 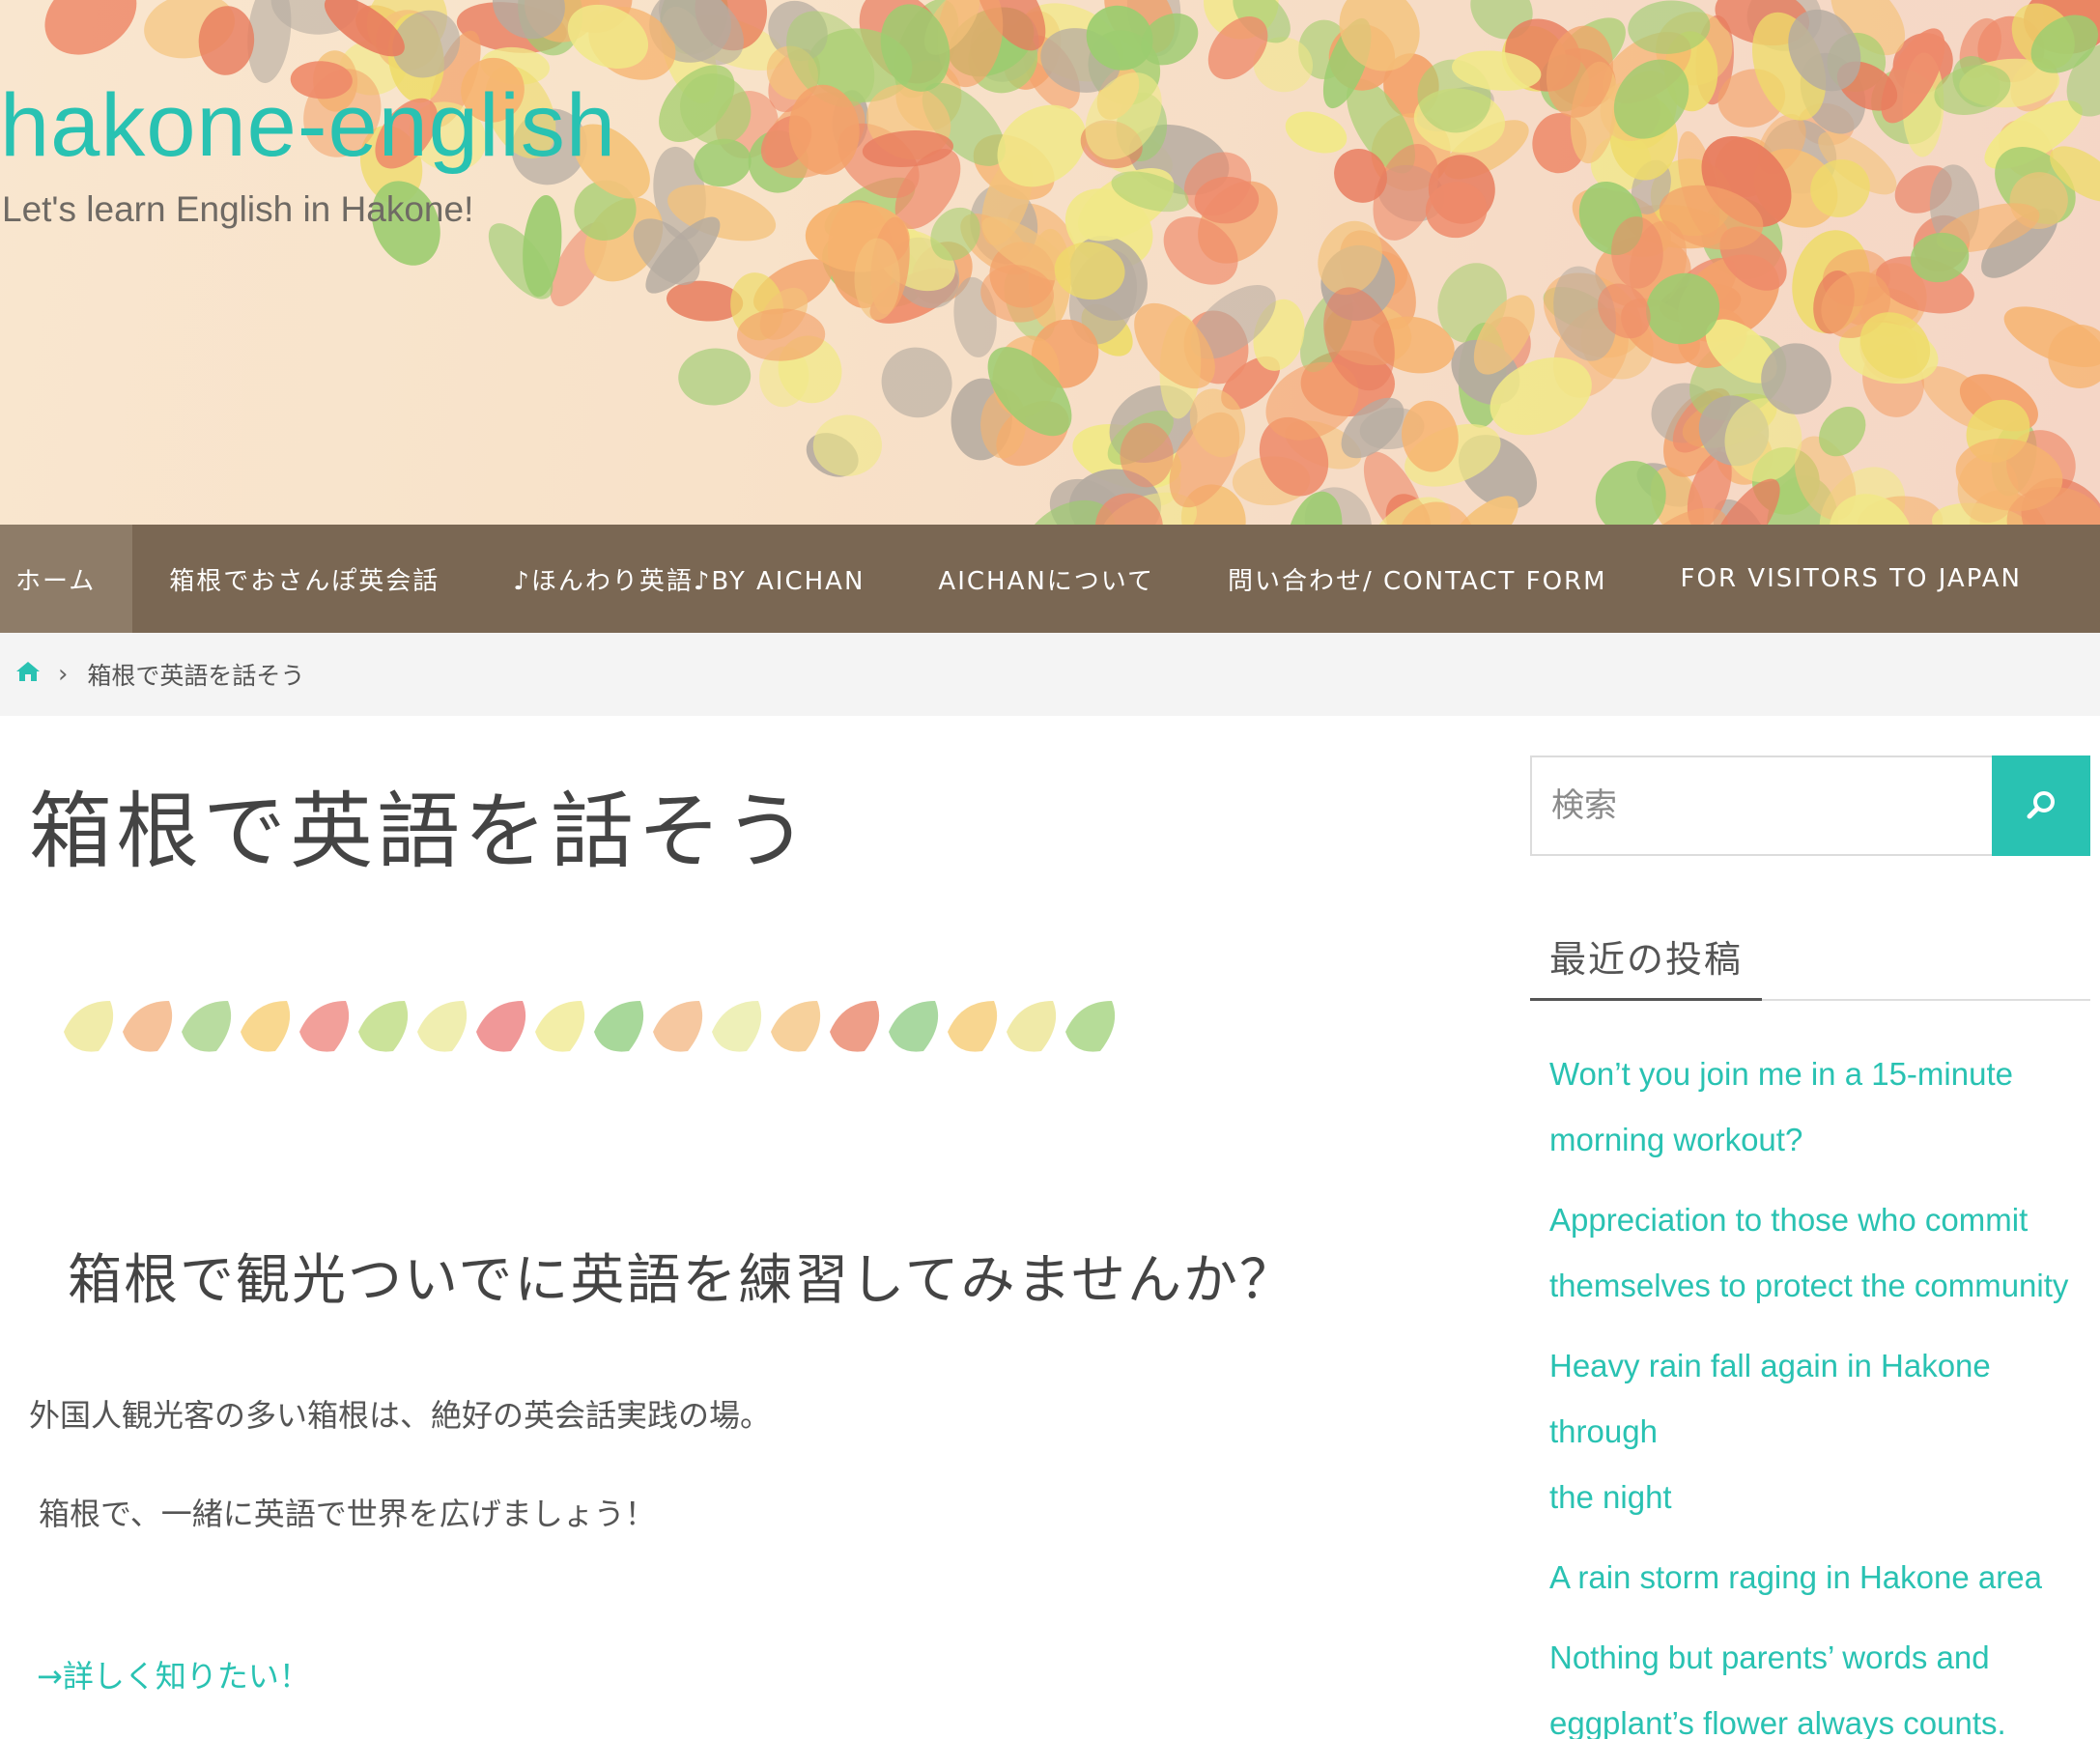 What do you see at coordinates (1769, 1657) in the screenshot?
I see `recent-post-line: Nothing but parents’ words and` at bounding box center [1769, 1657].